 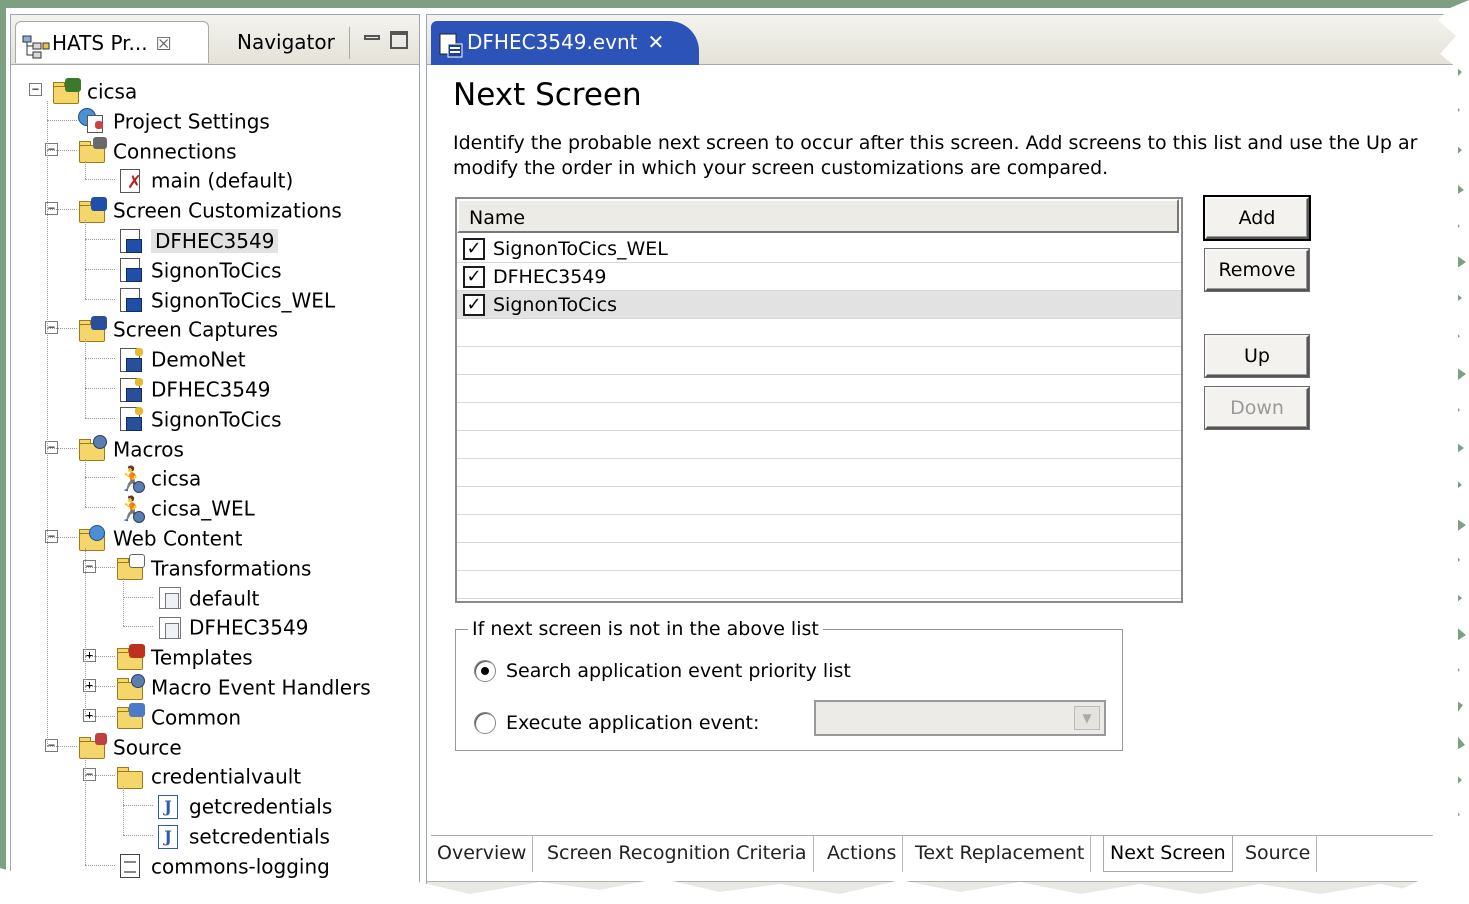 I want to click on tab-text-replacement: Text Replacement, so click(x=1000, y=854).